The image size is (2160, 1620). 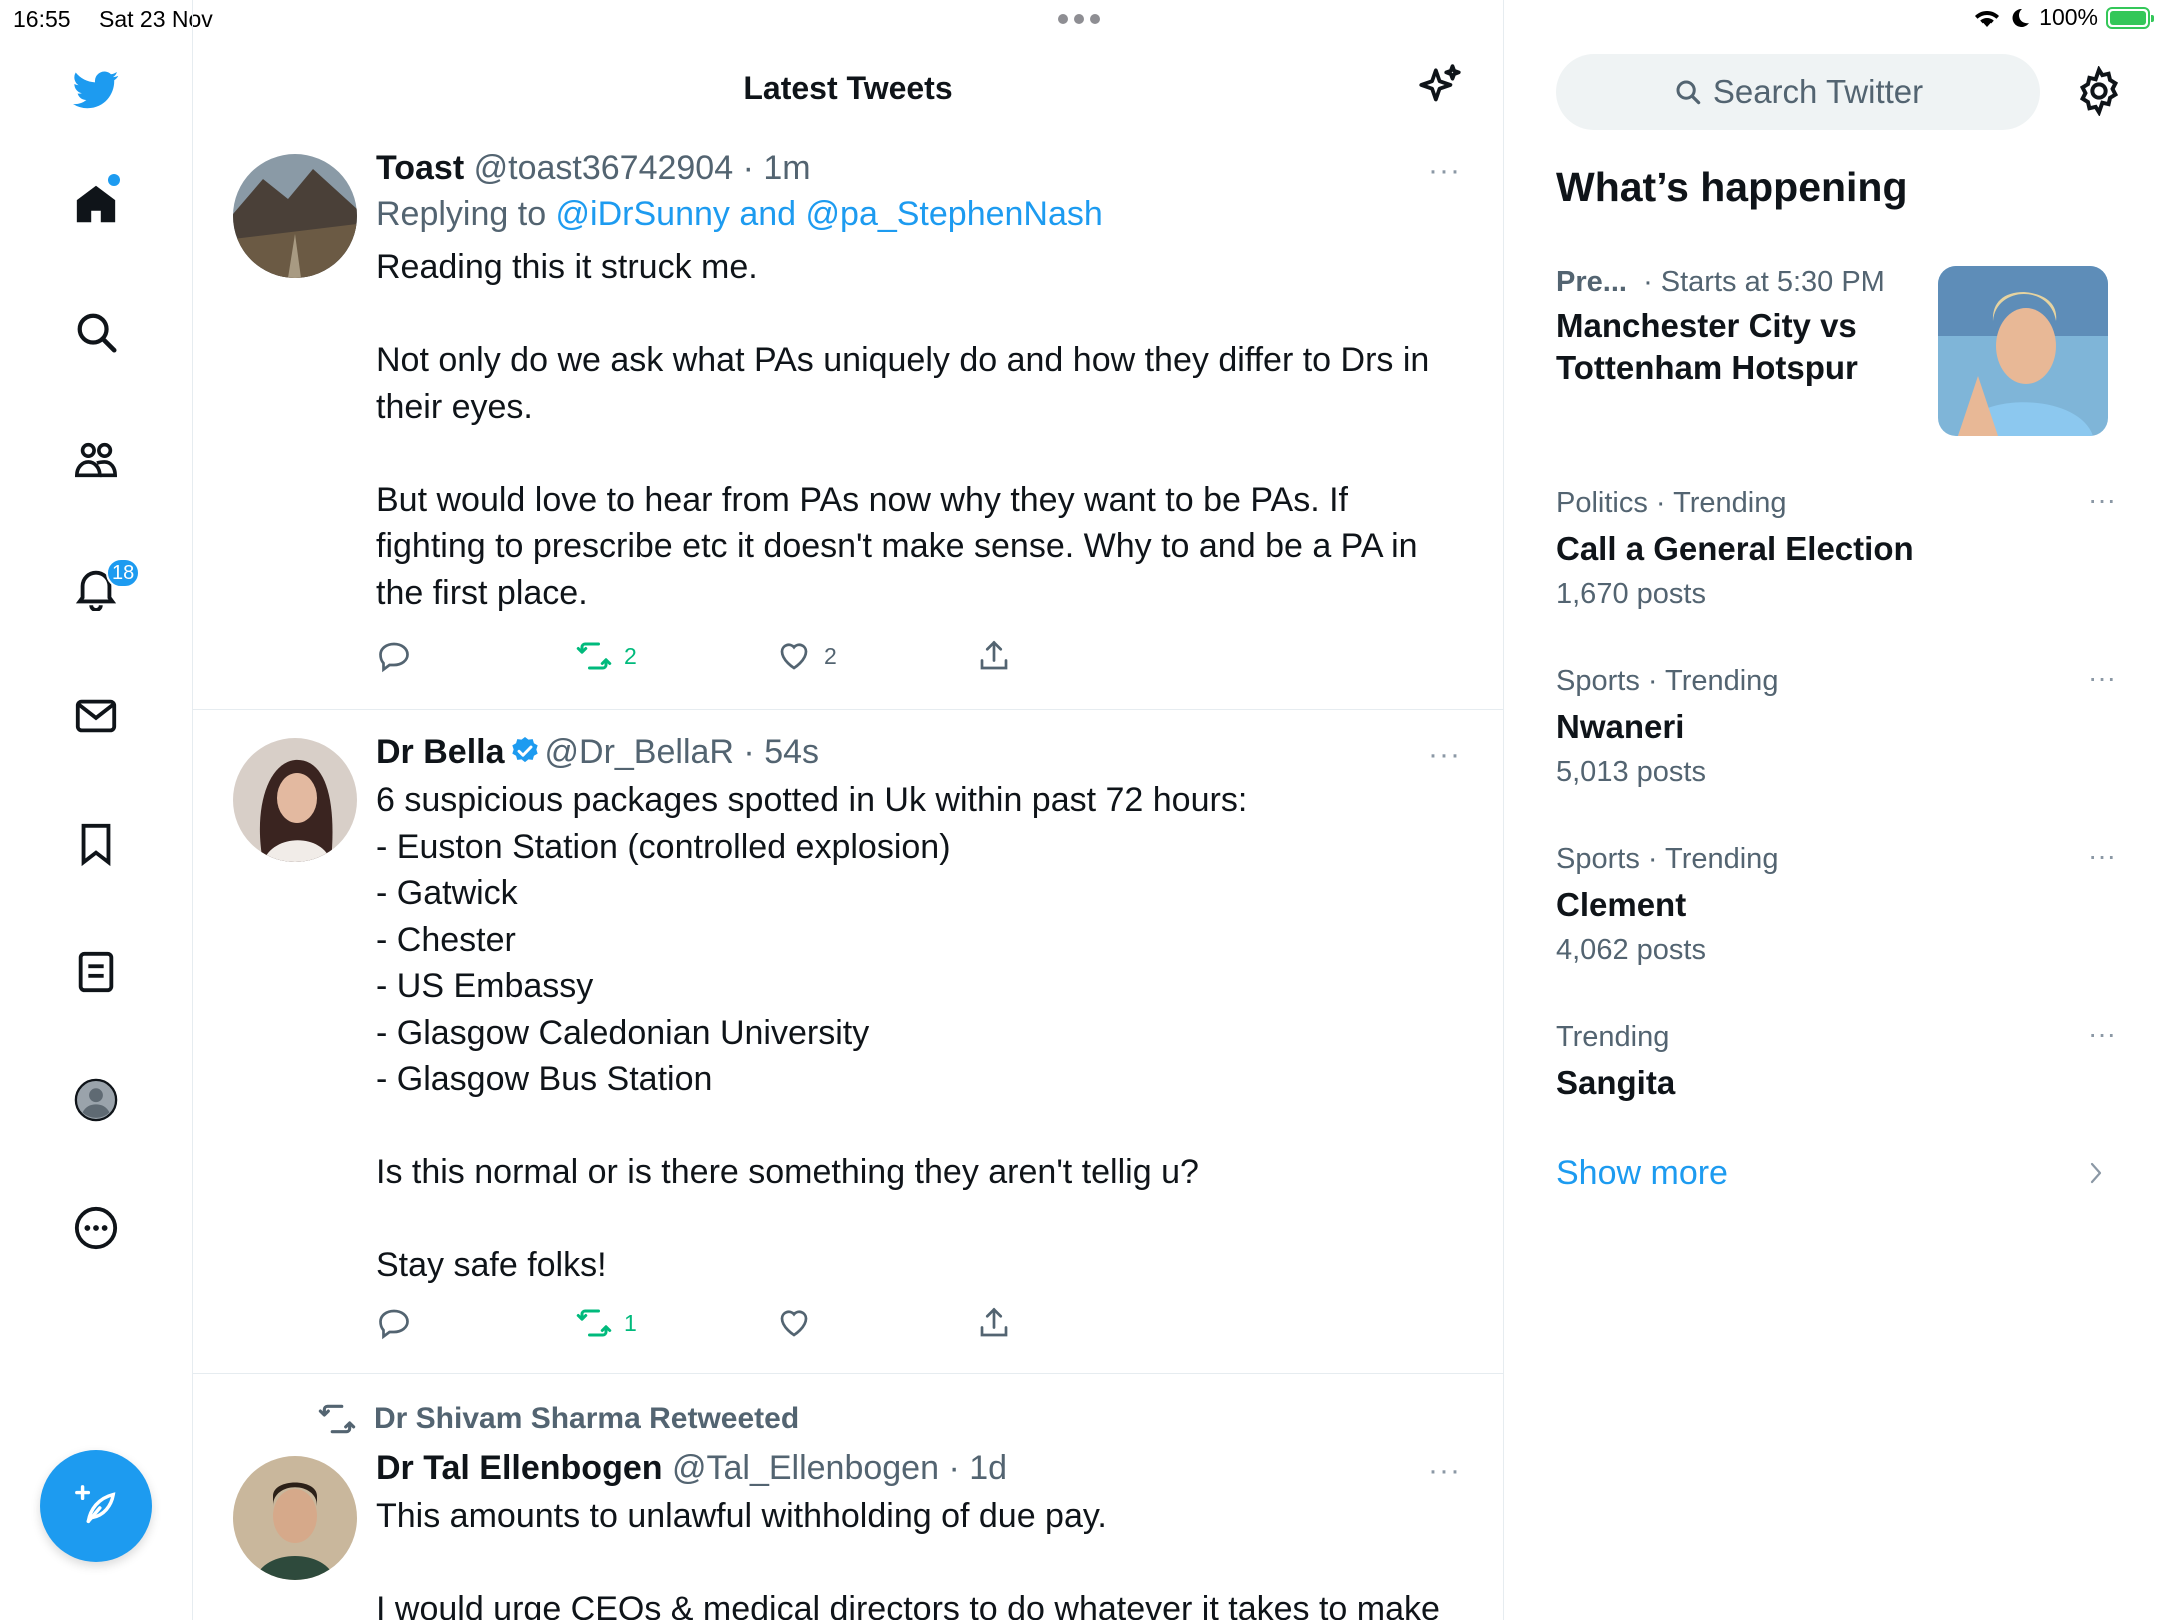 I want to click on trend-posts: 5,013 posts, so click(x=1631, y=772).